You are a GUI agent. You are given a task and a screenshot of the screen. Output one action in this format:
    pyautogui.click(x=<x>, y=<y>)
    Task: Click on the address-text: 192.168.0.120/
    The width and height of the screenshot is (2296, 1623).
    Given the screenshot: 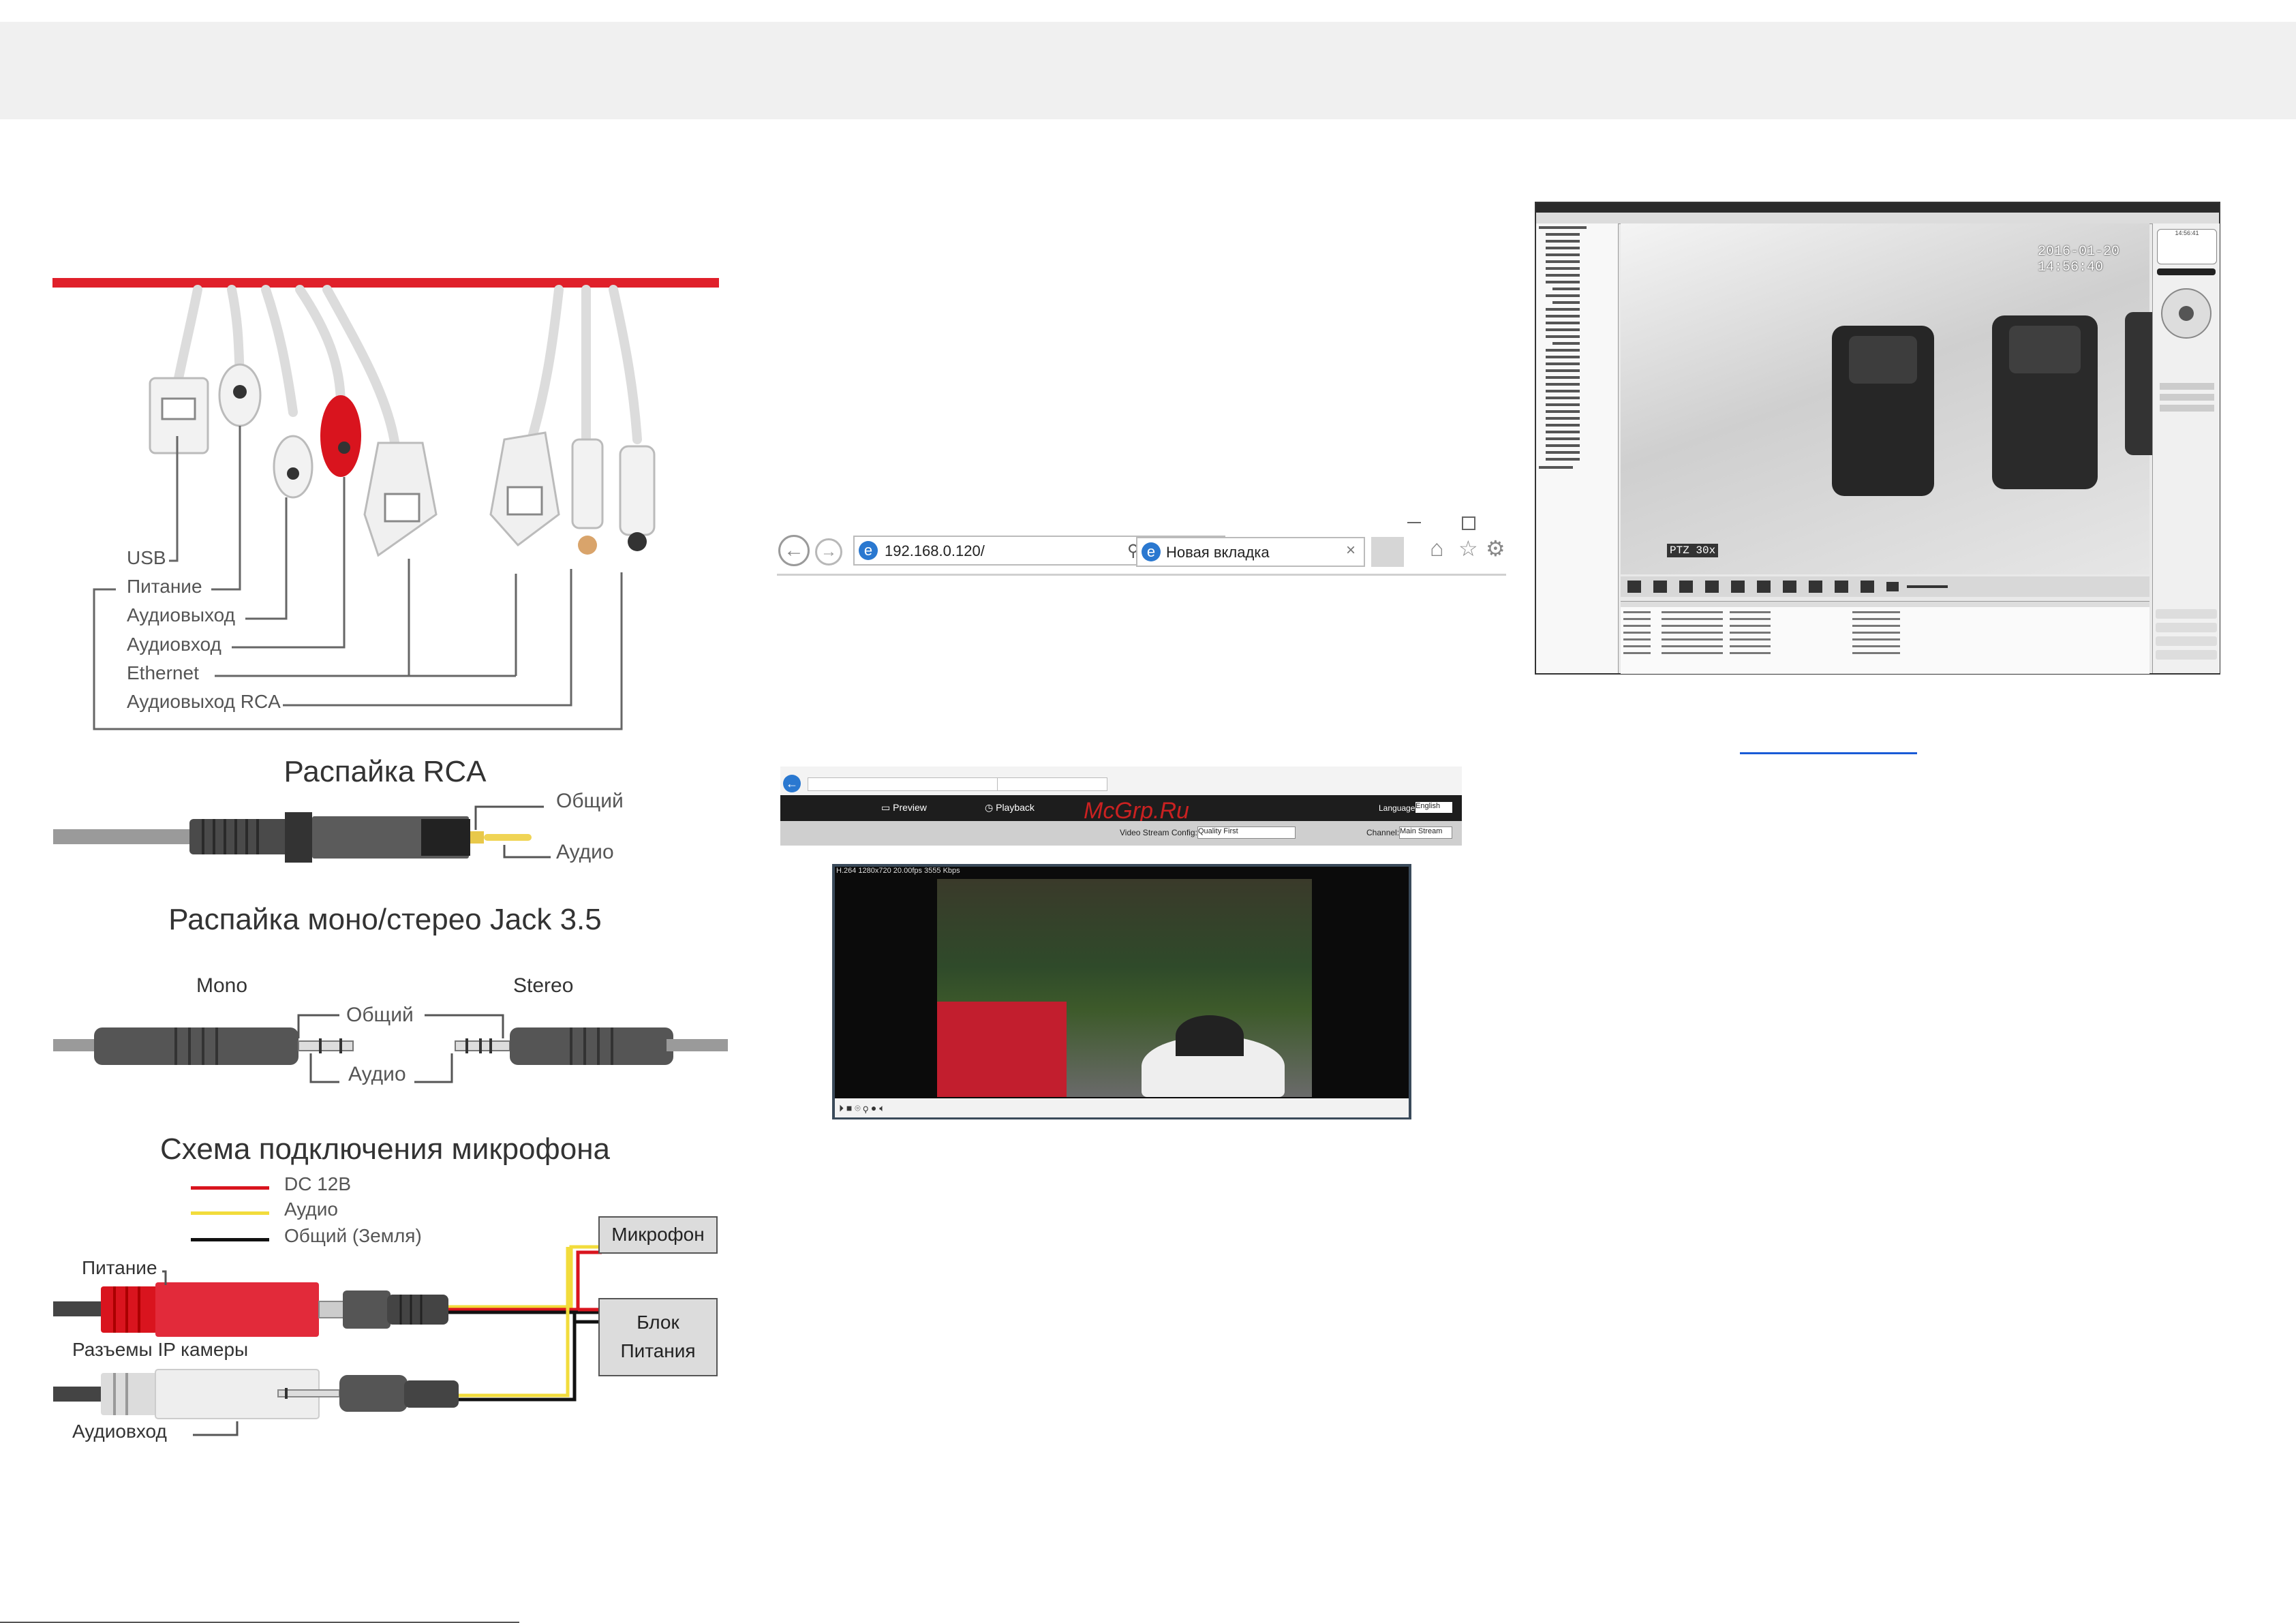 What is the action you would take?
    pyautogui.click(x=935, y=551)
    